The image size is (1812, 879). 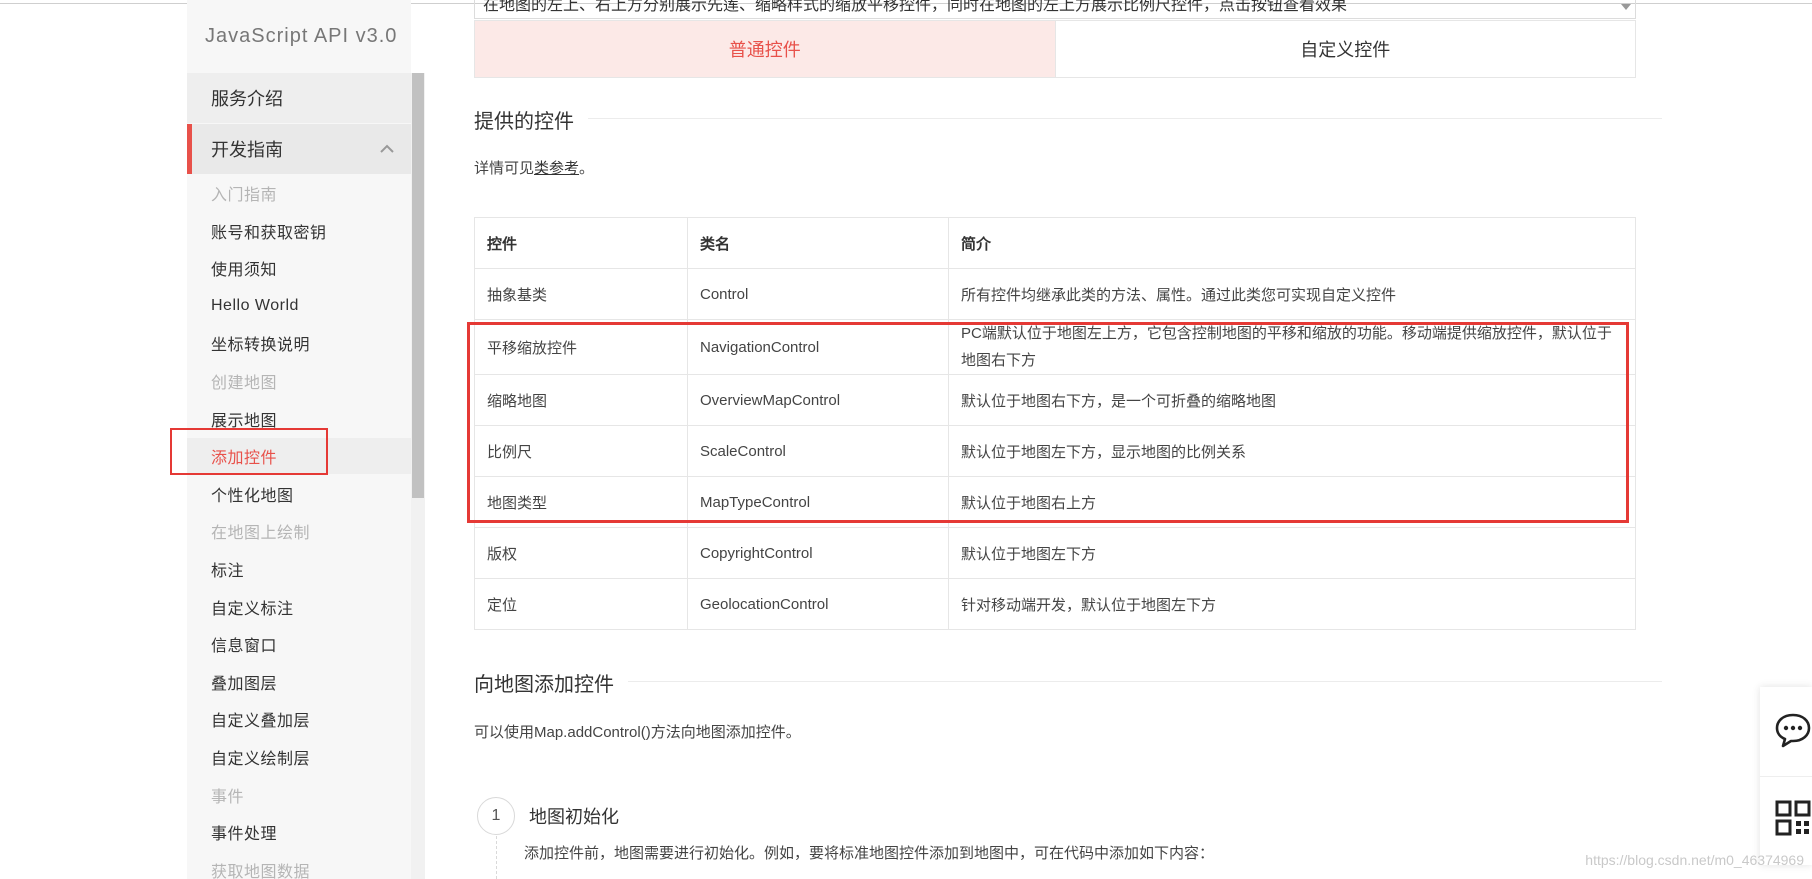 I want to click on table-row: 版权 CopyrightControl 默认位于地图左下方, so click(x=1055, y=553).